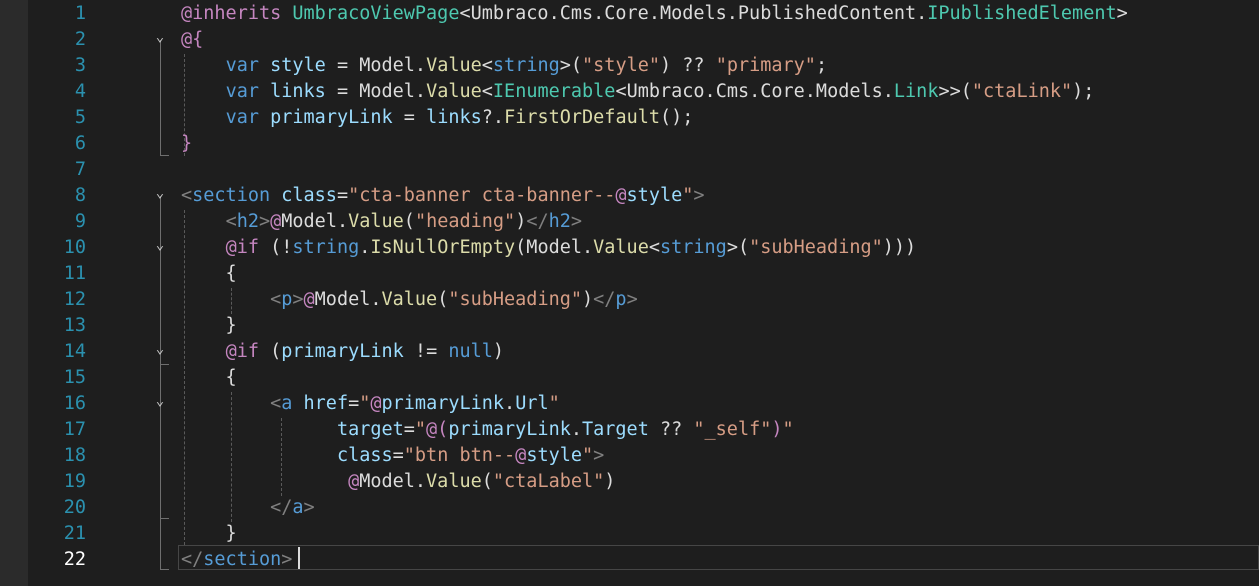  Describe the element at coordinates (688, 65) in the screenshot. I see `code-token: ) ??` at that location.